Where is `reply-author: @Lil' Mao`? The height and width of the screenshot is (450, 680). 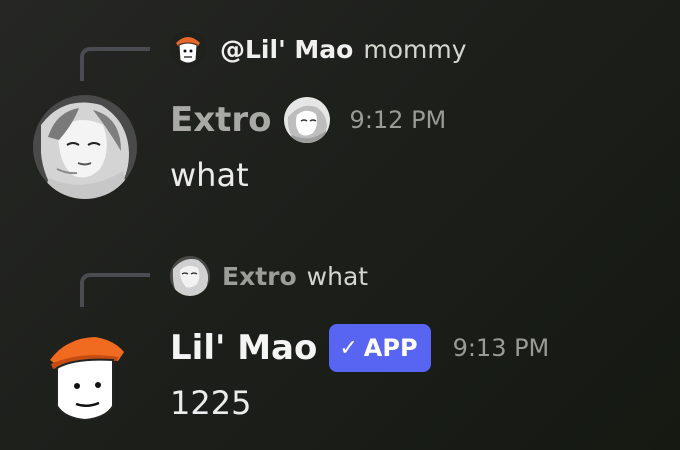 reply-author: @Lil' Mao is located at coordinates (286, 49).